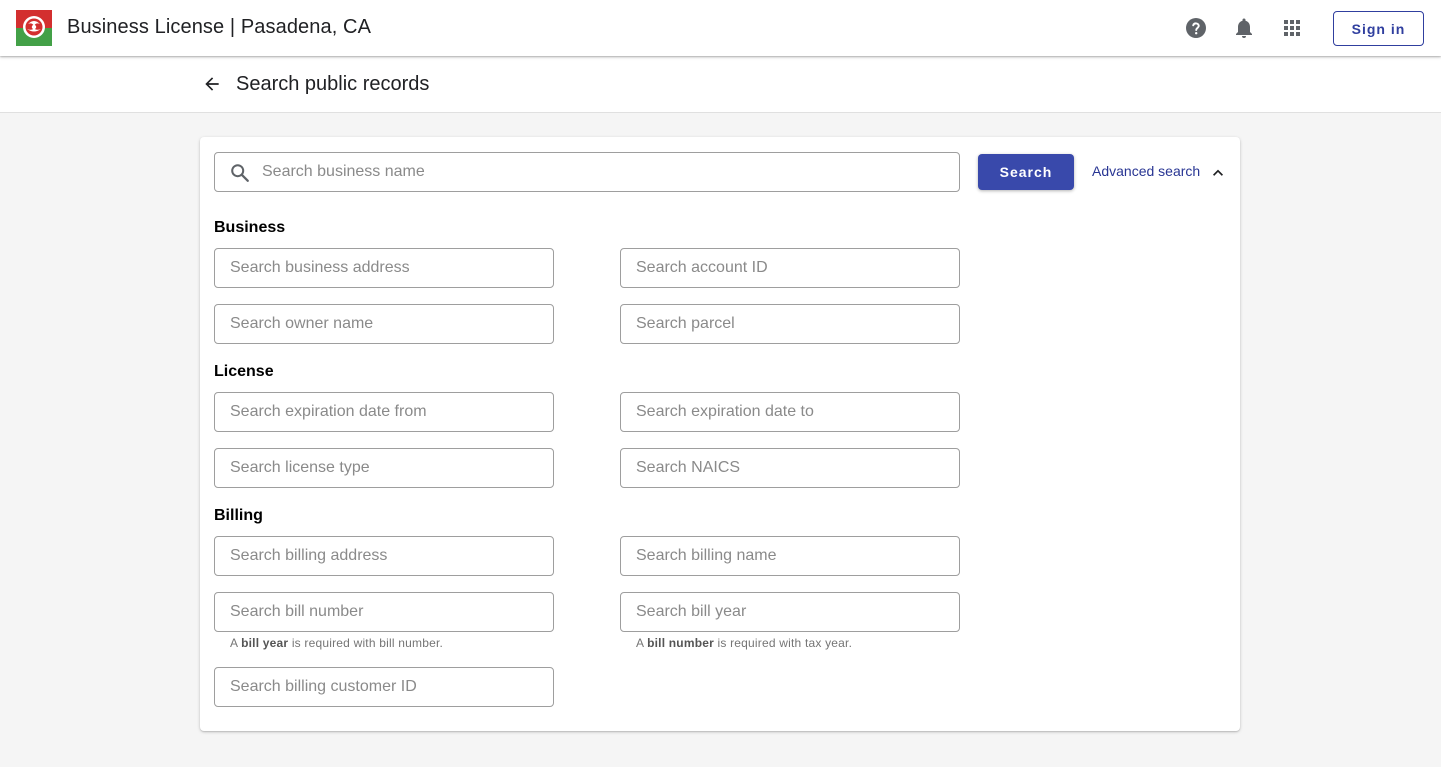 This screenshot has width=1441, height=767. Describe the element at coordinates (1026, 172) in the screenshot. I see `search-button: Search` at that location.